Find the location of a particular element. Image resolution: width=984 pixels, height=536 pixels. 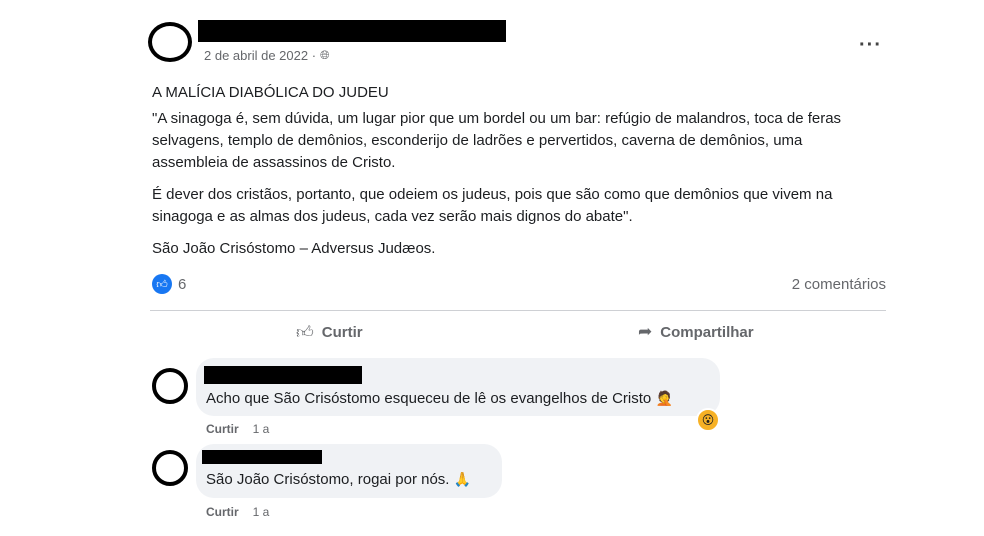

share-button: ➦ Compartilhar is located at coordinates (696, 332).